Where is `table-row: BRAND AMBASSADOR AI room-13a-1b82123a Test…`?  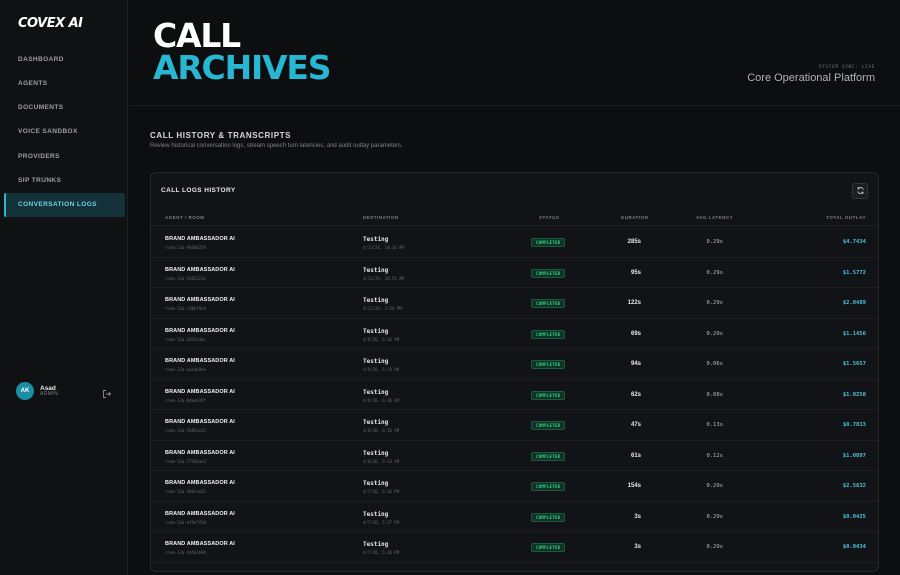
table-row: BRAND AMBASSADOR AI room-13a-1b82123a Test… is located at coordinates (514, 273).